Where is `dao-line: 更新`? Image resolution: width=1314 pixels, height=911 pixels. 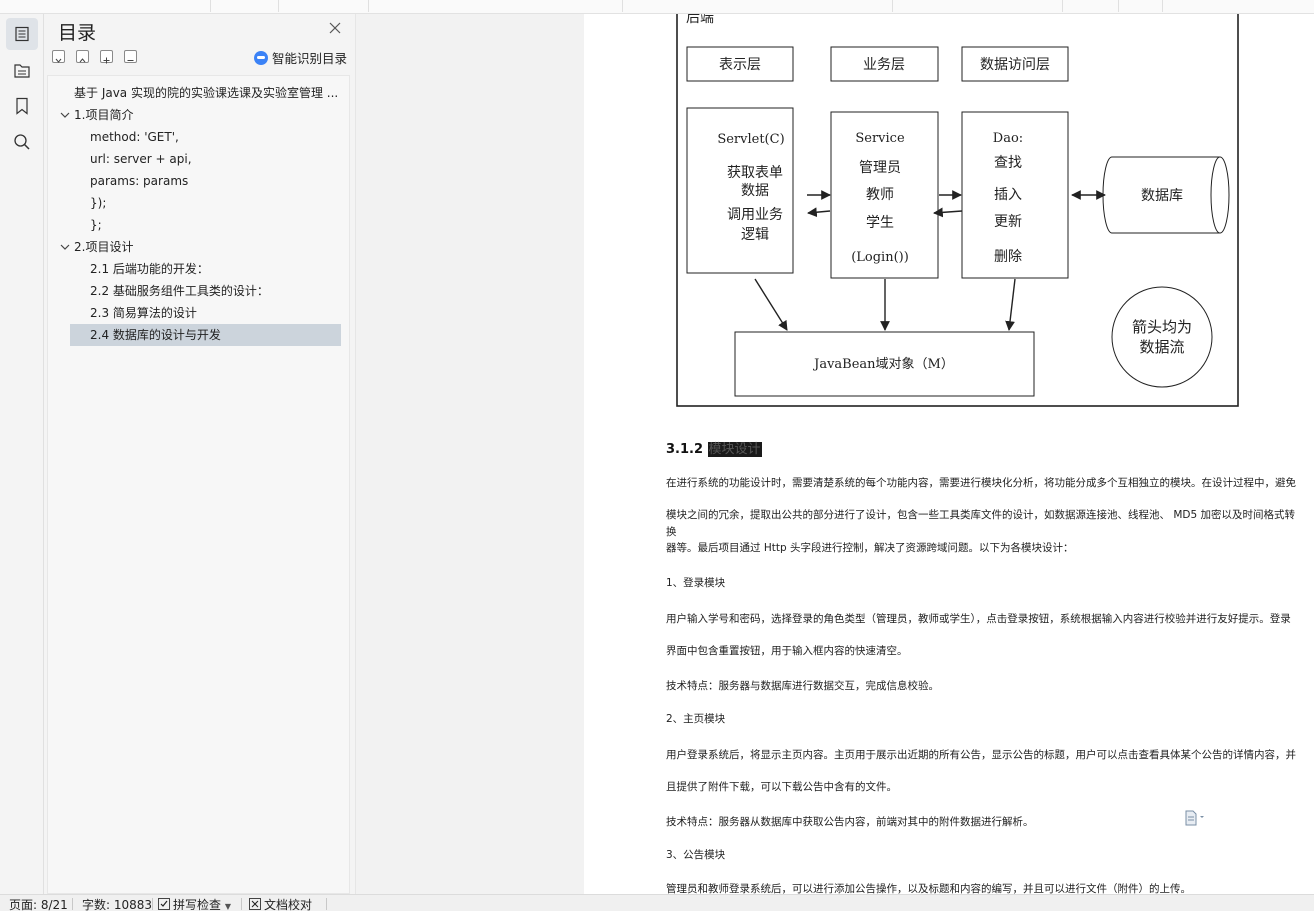
dao-line: 更新 is located at coordinates (1008, 222).